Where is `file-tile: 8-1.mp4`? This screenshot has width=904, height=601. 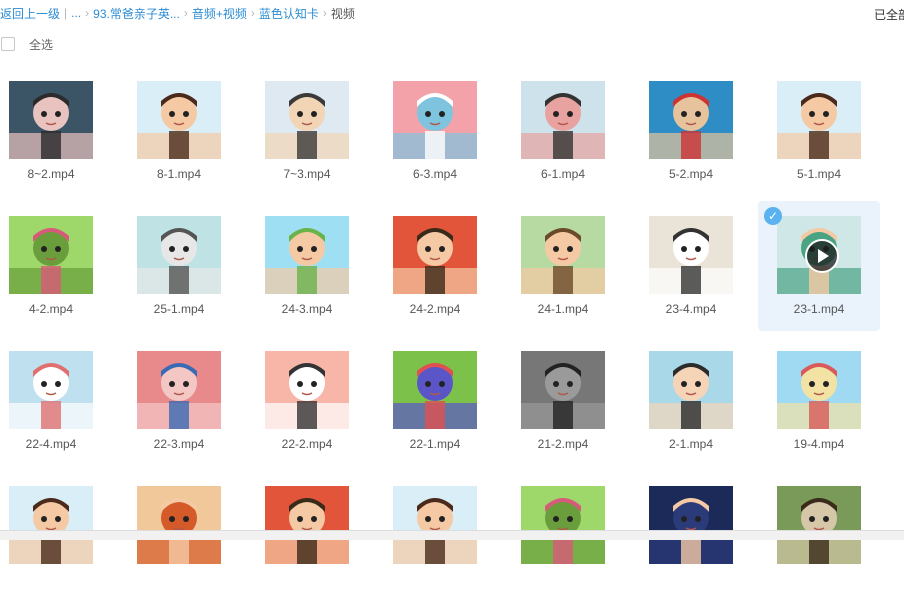
file-tile: 8-1.mp4 is located at coordinates (179, 131).